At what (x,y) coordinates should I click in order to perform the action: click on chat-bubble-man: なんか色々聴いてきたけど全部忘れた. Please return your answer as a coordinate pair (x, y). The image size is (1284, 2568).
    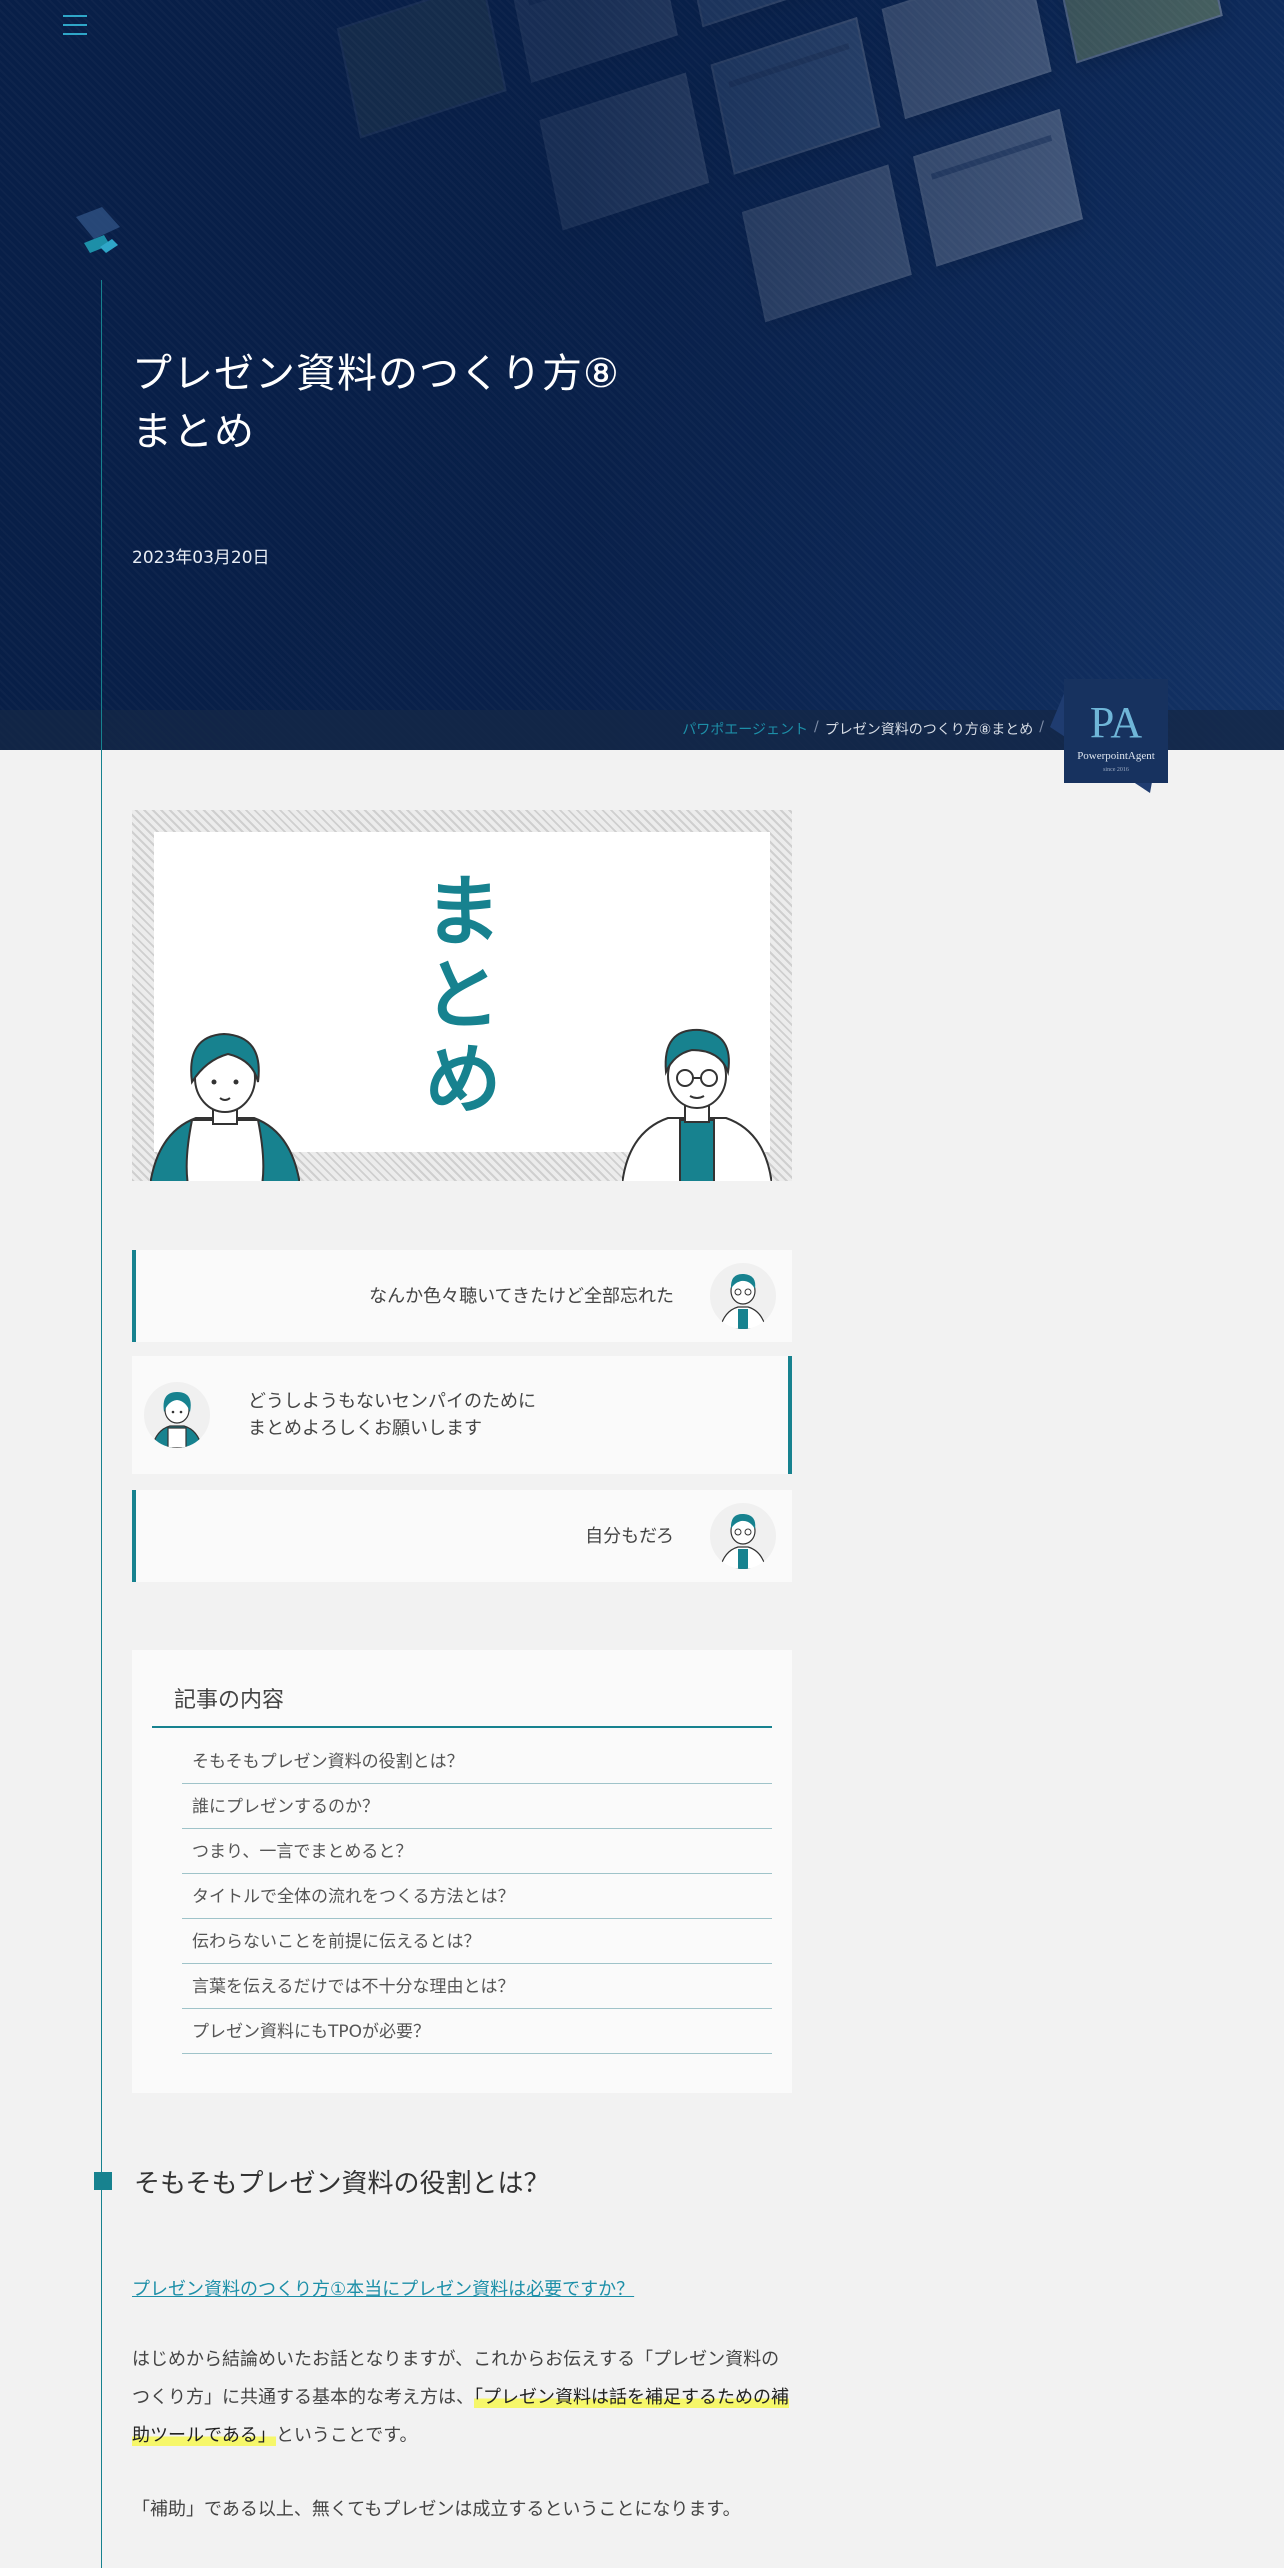
    Looking at the image, I should click on (462, 1296).